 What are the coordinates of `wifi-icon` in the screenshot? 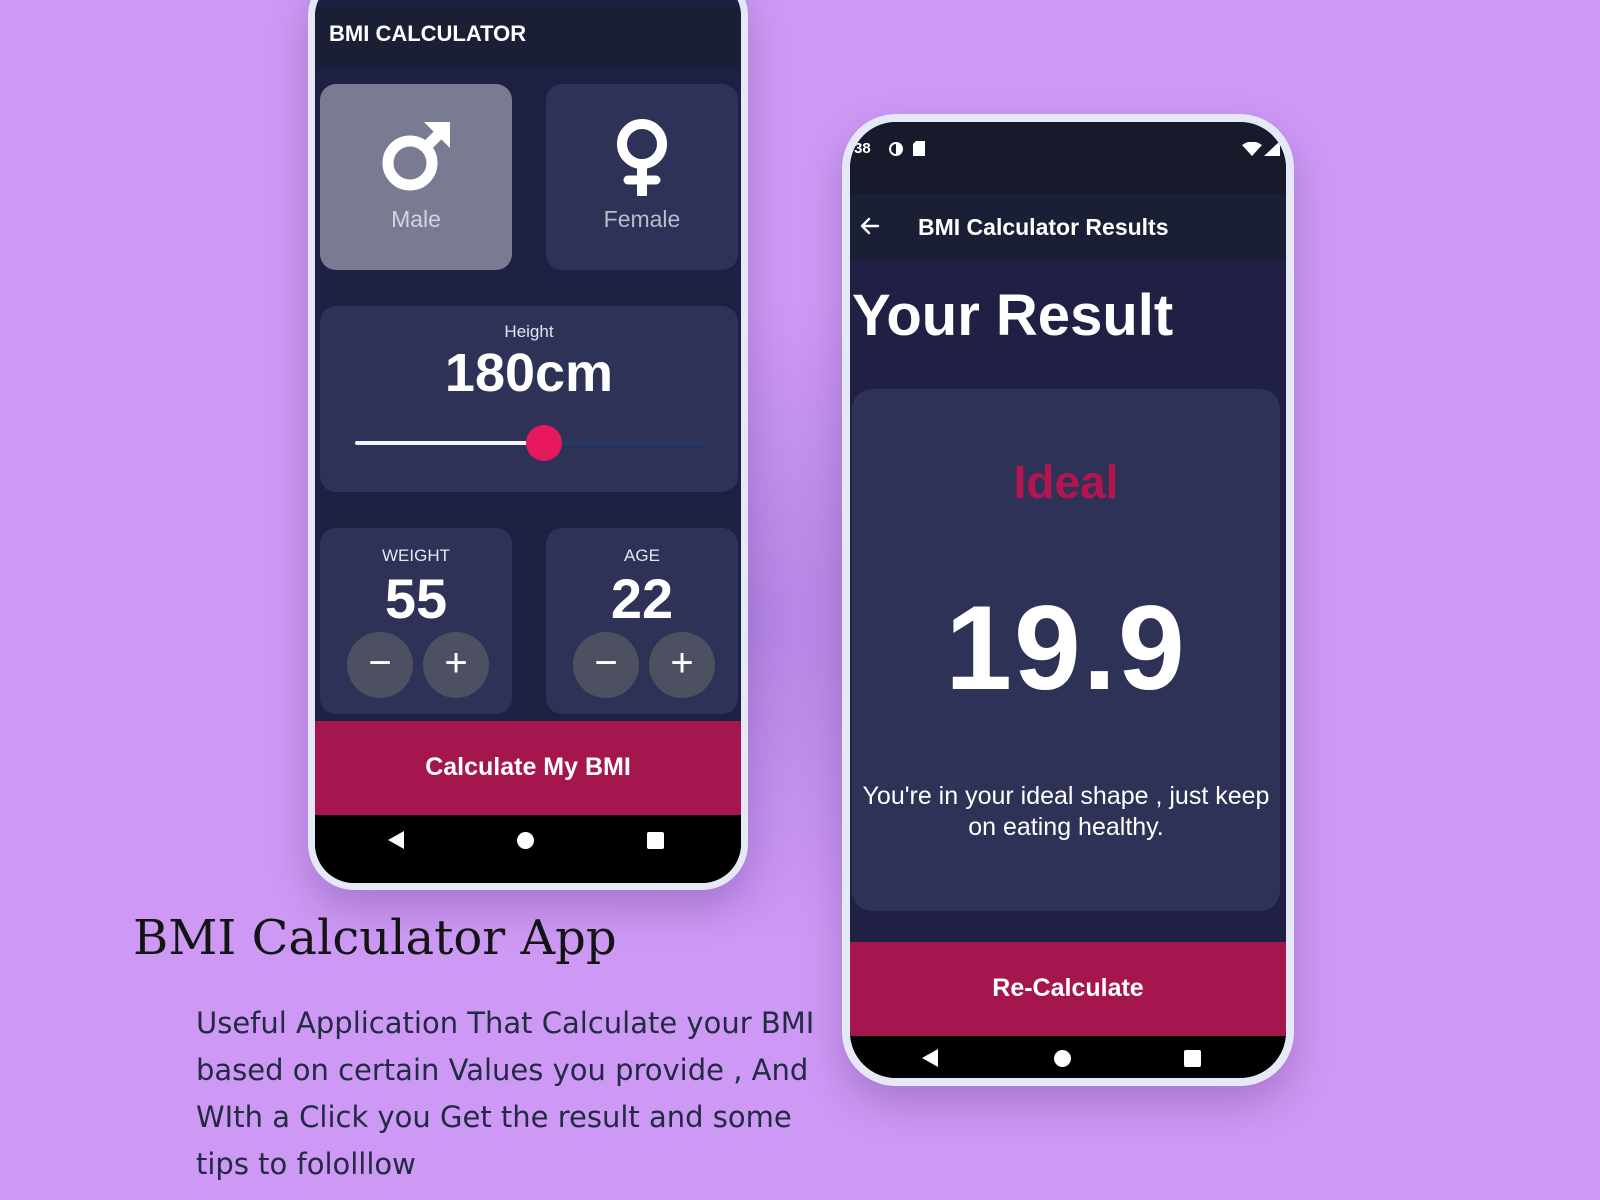 It's located at (1252, 149).